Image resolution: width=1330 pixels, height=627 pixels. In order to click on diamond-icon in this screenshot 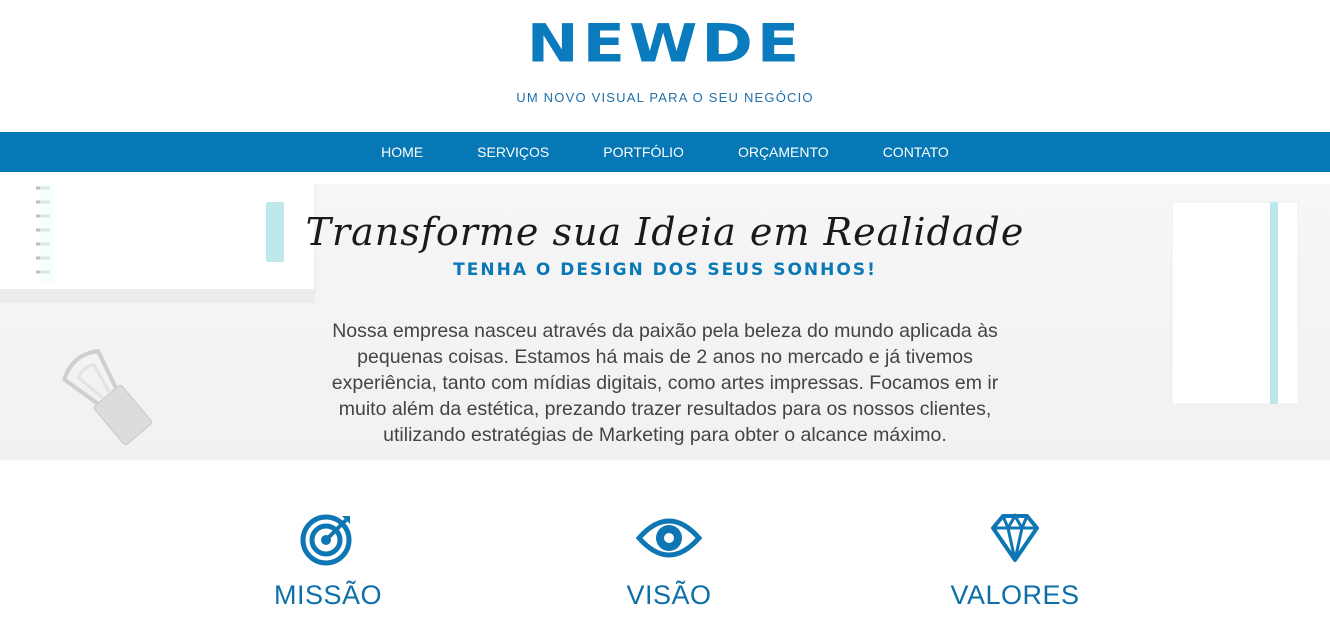, I will do `click(1015, 537)`.